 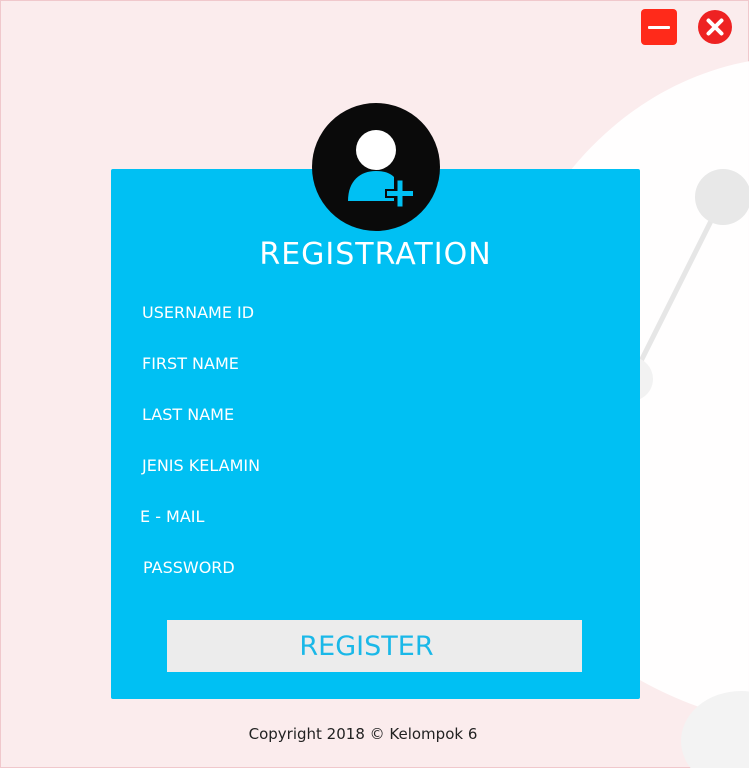 I want to click on avatar, so click(x=376, y=167).